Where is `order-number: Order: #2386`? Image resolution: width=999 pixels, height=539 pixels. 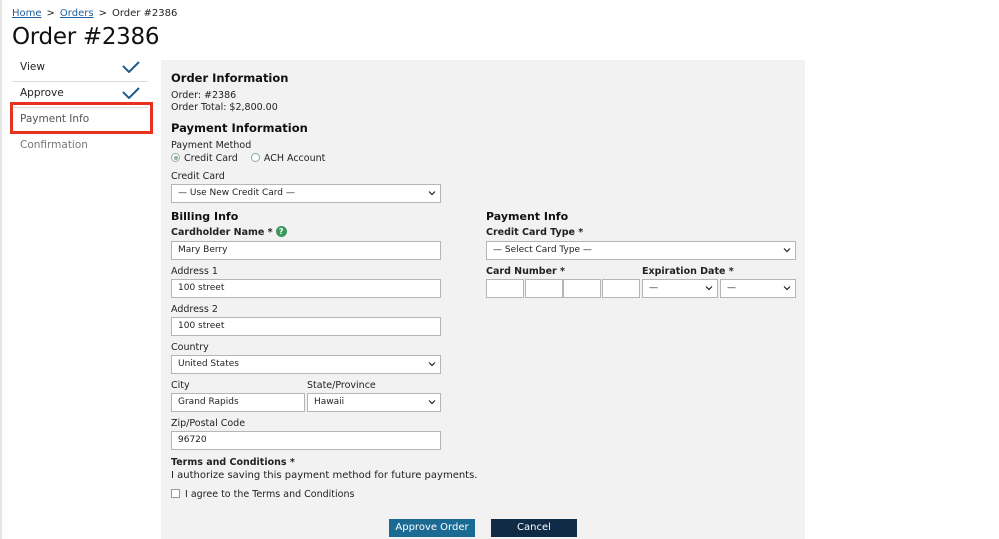
order-number: Order: #2386 is located at coordinates (204, 95).